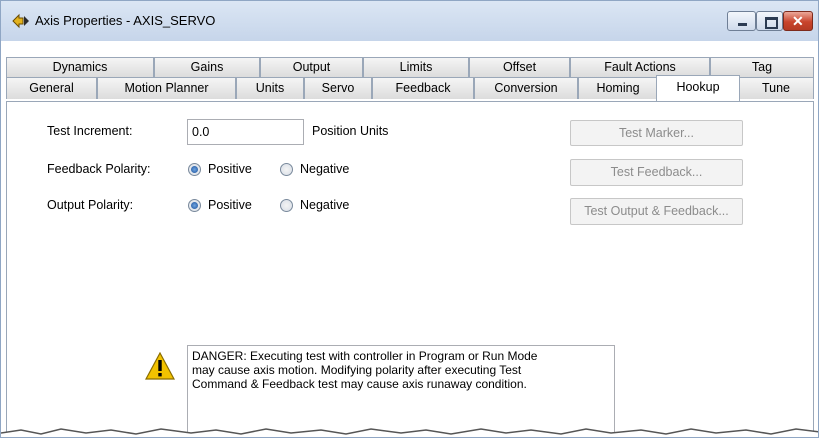  I want to click on close-button: ✕, so click(798, 21).